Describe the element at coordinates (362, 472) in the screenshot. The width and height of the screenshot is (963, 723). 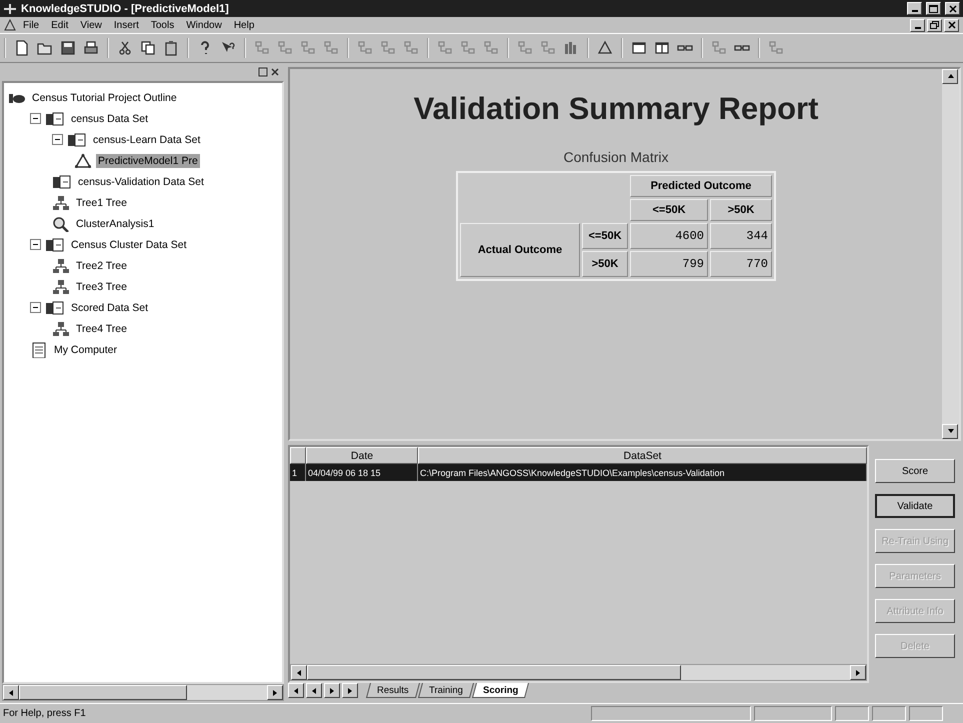
I see `table-cell: 04/04/99 06 18 15` at that location.